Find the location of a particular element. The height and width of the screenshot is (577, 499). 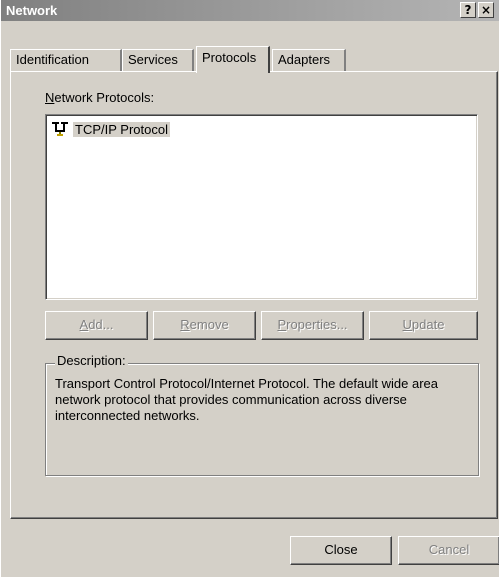

remove-button: Remove is located at coordinates (204, 325).